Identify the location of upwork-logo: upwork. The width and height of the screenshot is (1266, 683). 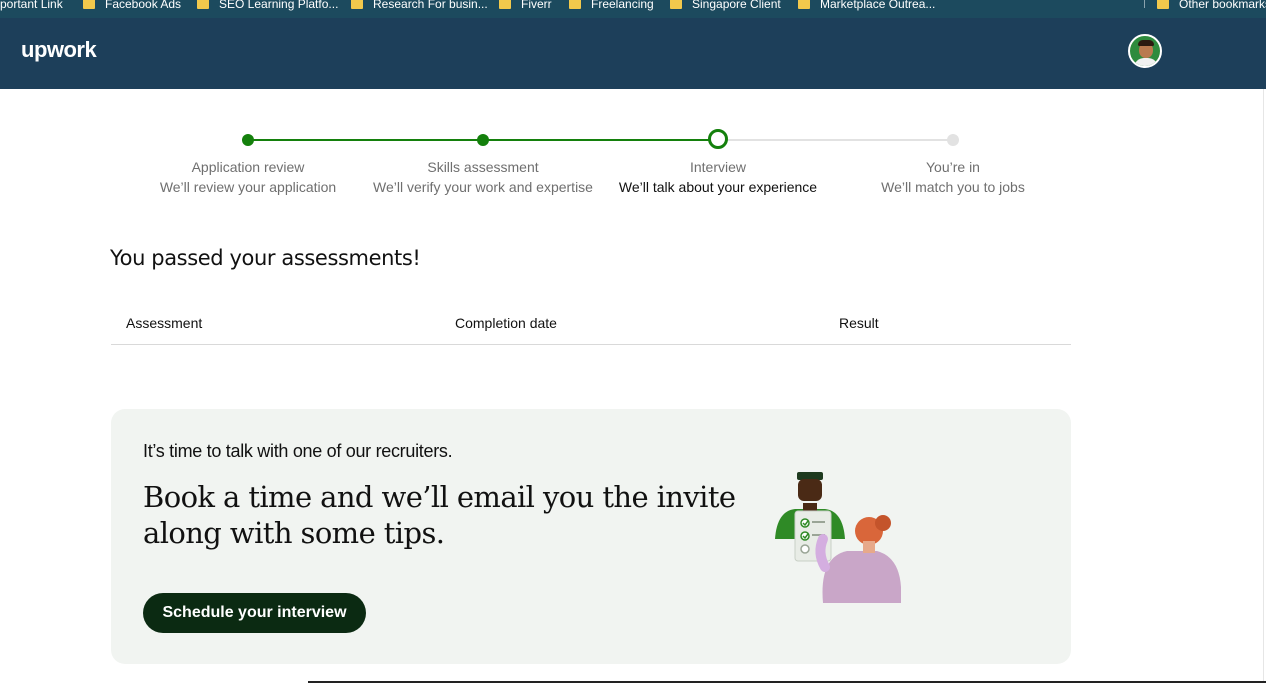
(59, 50).